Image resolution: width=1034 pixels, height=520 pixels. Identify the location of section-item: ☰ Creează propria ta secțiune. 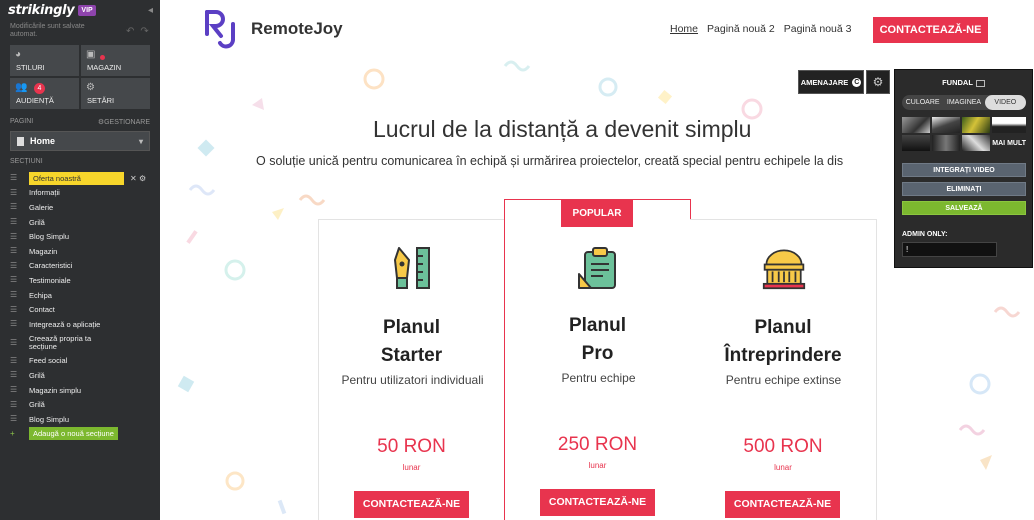
(82, 343).